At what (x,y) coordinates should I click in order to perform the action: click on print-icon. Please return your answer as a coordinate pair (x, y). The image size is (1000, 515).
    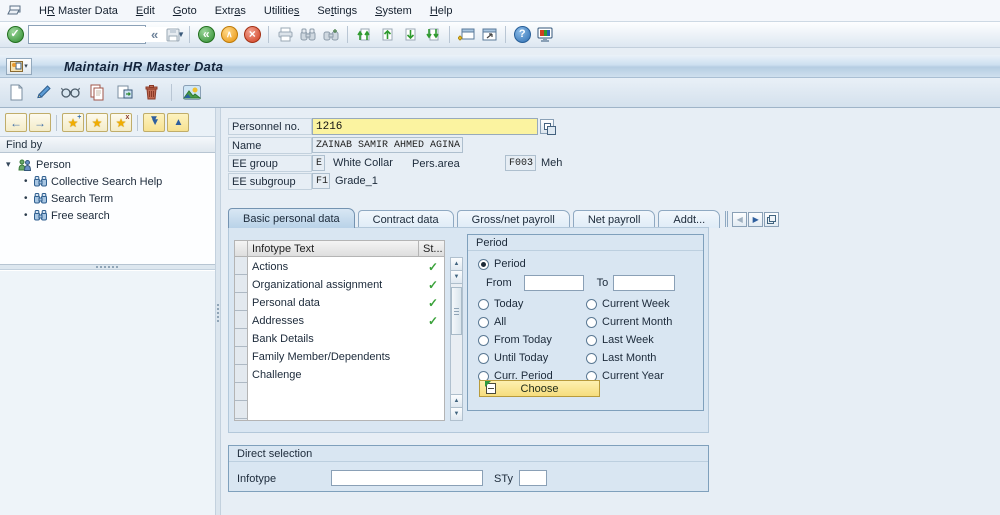
    Looking at the image, I should click on (285, 35).